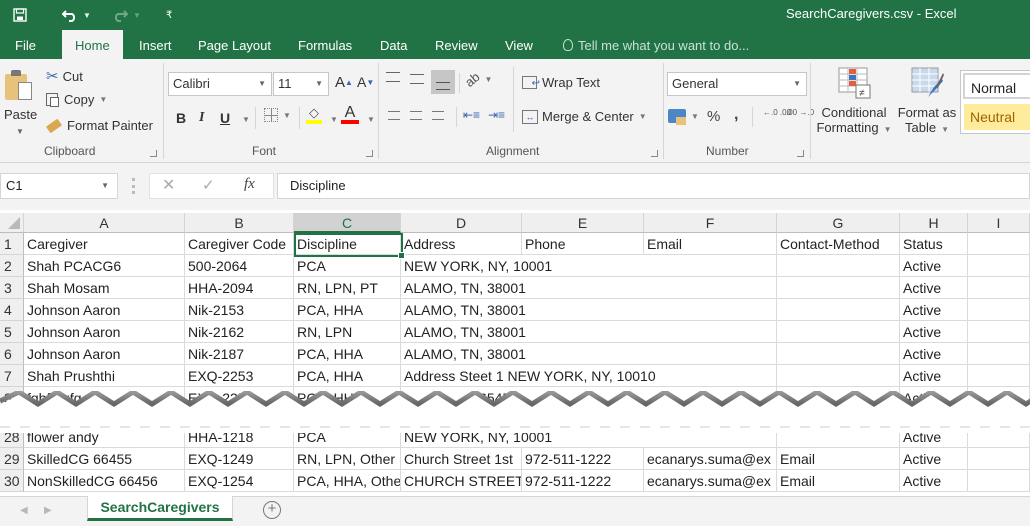 The image size is (1030, 526). Describe the element at coordinates (653, 186) in the screenshot. I see `formula-input: Discipline` at that location.